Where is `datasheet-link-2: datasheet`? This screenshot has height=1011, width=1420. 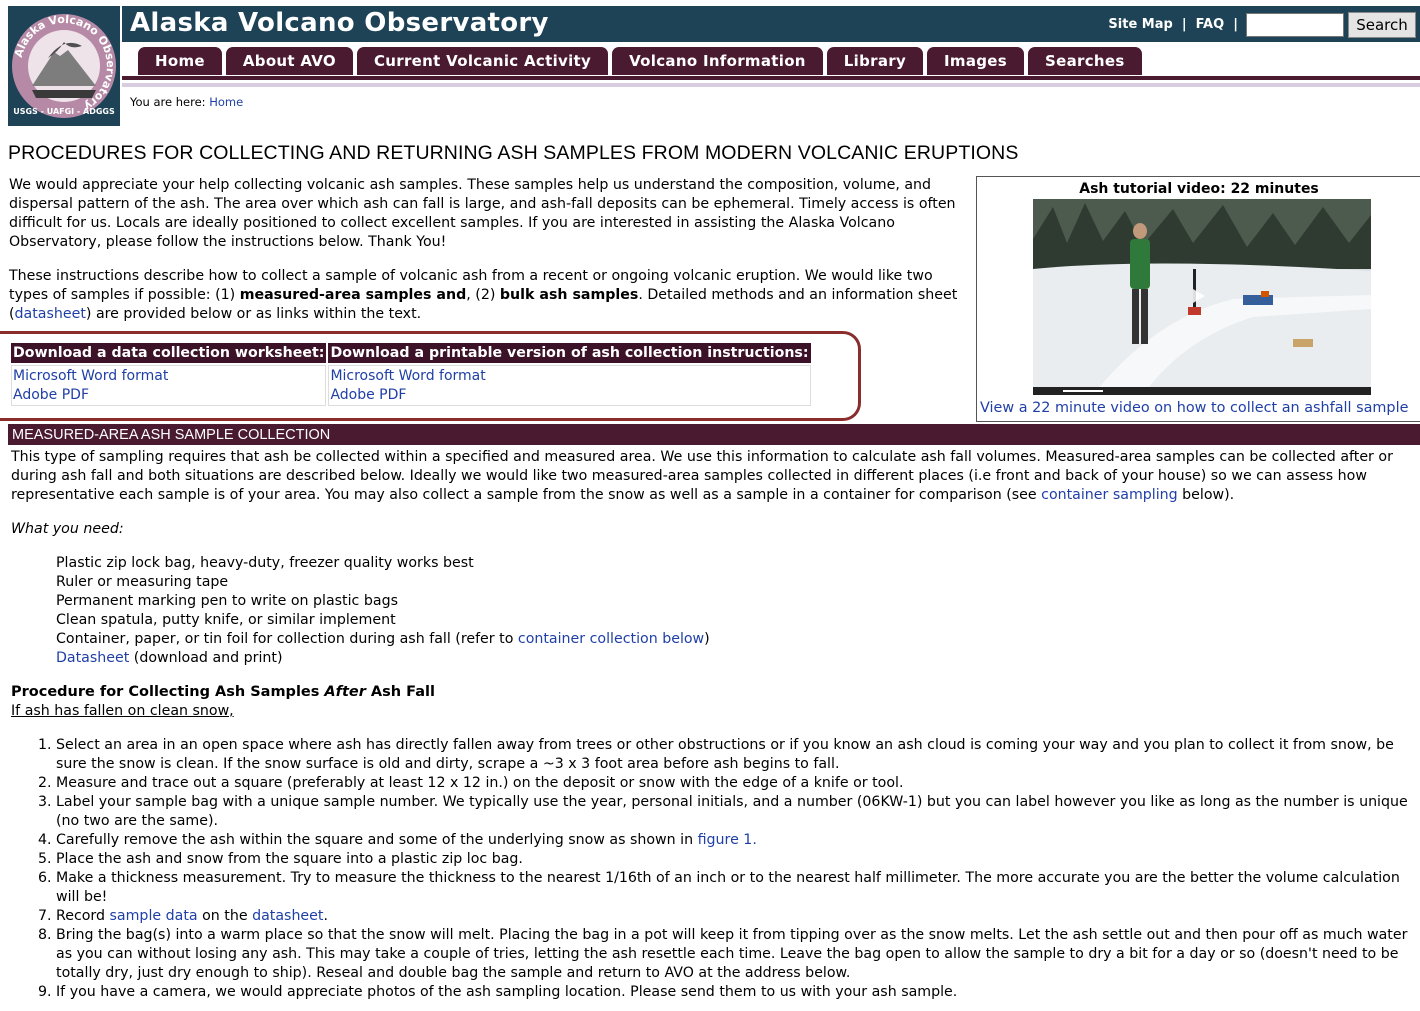 datasheet-link-2: datasheet is located at coordinates (287, 916).